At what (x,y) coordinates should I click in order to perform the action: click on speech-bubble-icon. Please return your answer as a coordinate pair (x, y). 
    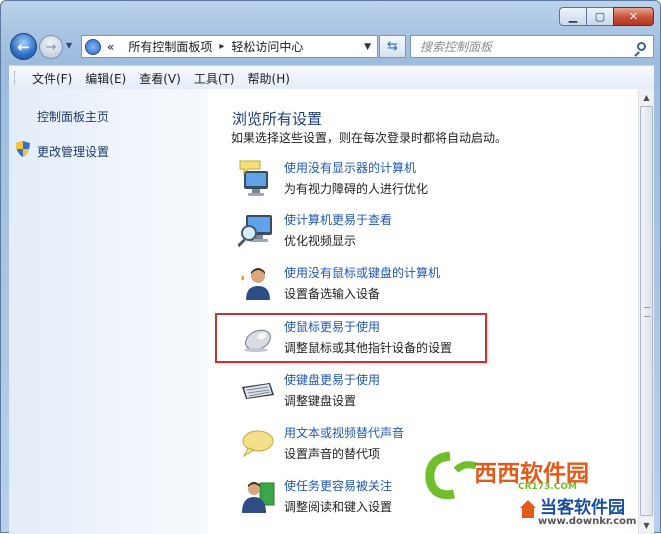
    Looking at the image, I should click on (258, 444).